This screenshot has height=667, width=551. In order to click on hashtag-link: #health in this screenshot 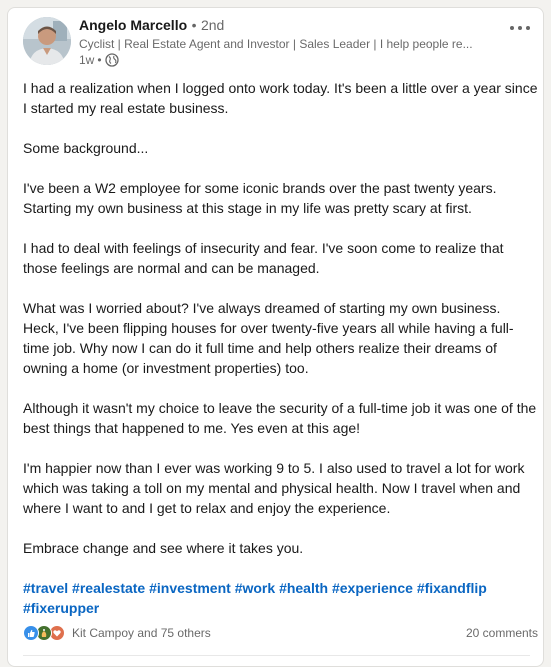, I will do `click(303, 588)`.